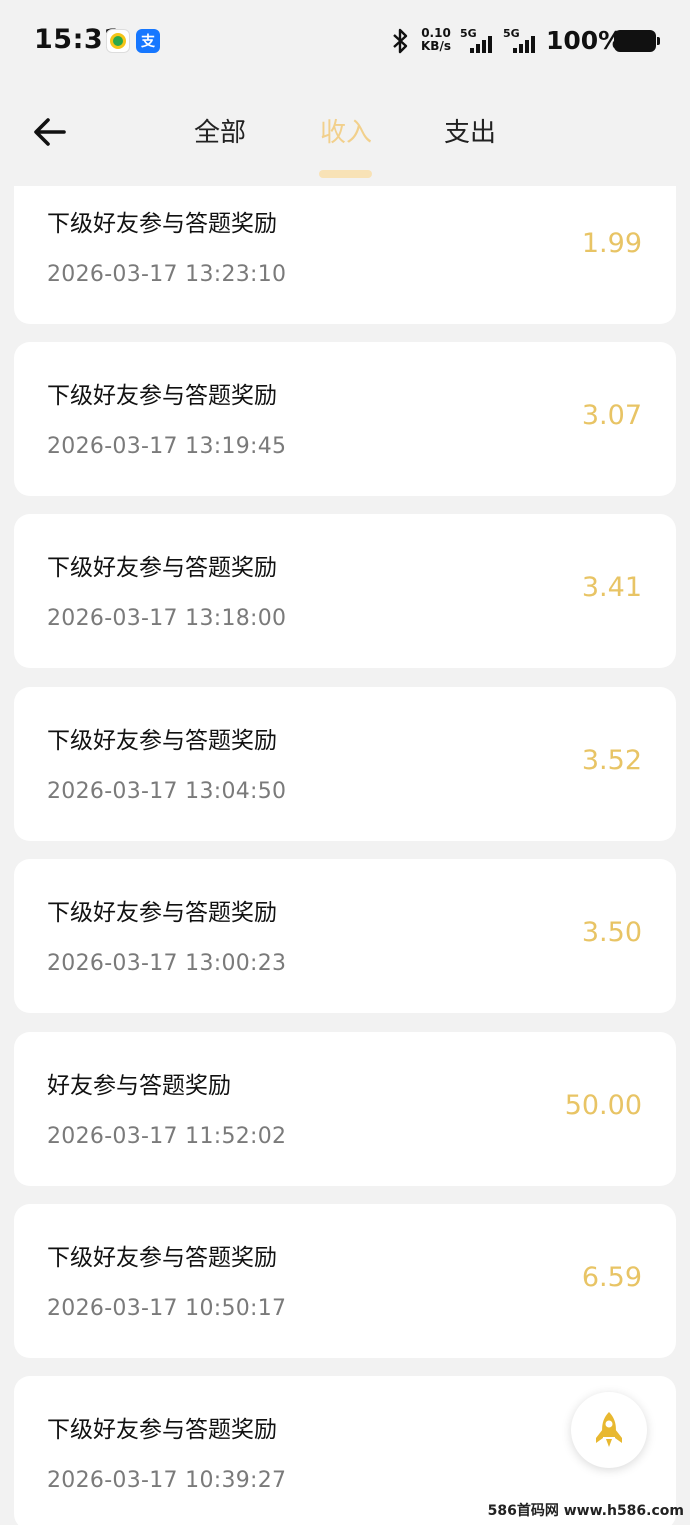 The width and height of the screenshot is (690, 1525). Describe the element at coordinates (346, 130) in the screenshot. I see `tab-income: 收入` at that location.